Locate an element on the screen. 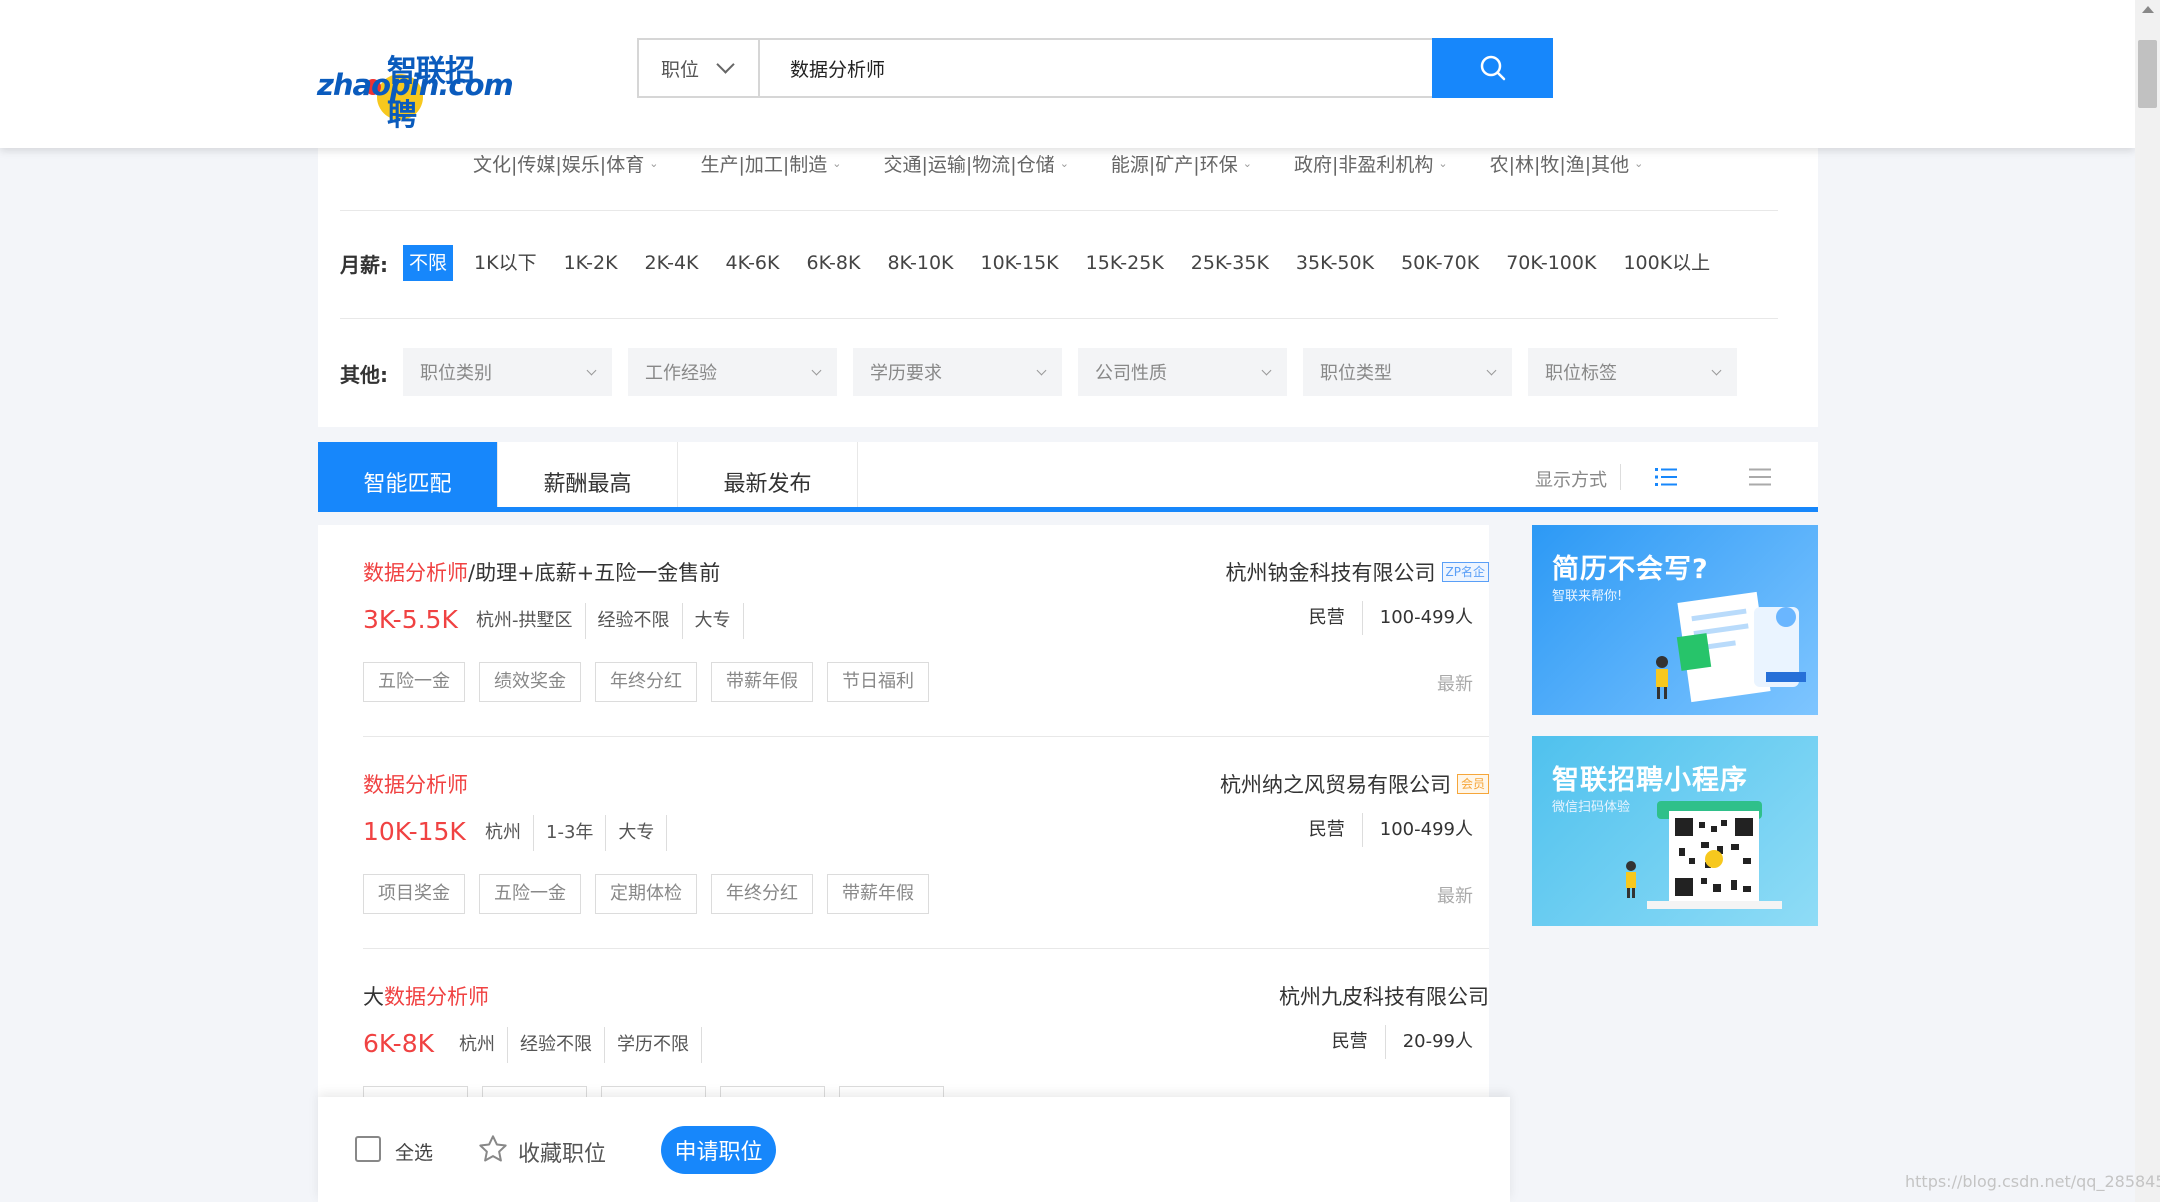  company-name-text: 杭州九皮科技有限公司 is located at coordinates (1384, 996).